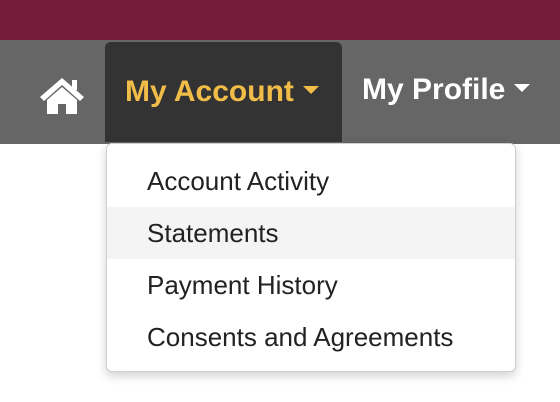 The image size is (560, 402). What do you see at coordinates (311, 233) in the screenshot?
I see `menu-item-statements: Statements` at bounding box center [311, 233].